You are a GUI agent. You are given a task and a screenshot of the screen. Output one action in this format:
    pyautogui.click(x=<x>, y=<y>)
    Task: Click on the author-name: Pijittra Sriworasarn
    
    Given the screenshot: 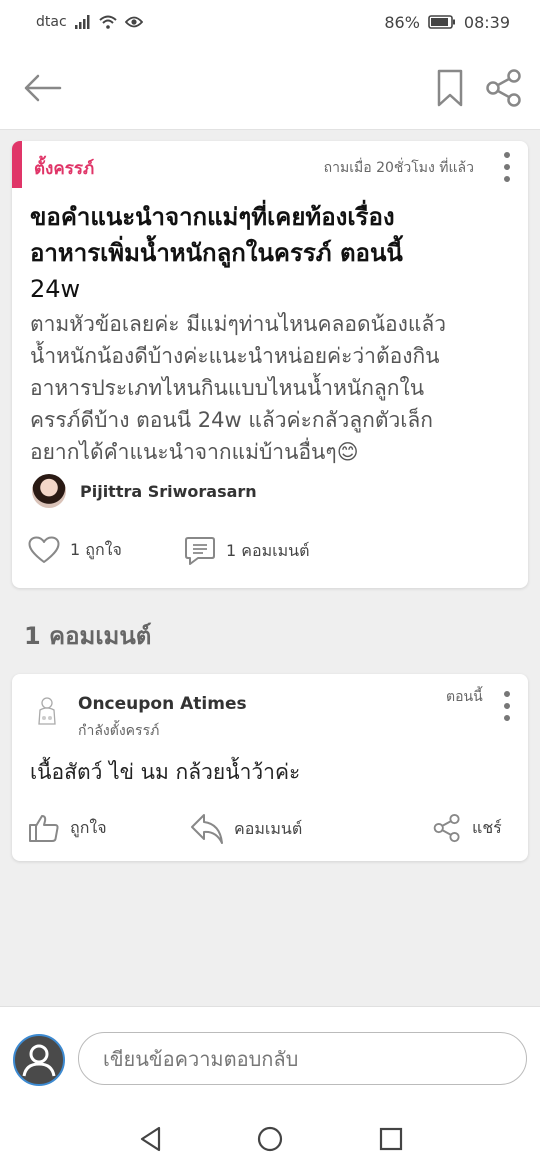 What is the action you would take?
    pyautogui.click(x=168, y=491)
    